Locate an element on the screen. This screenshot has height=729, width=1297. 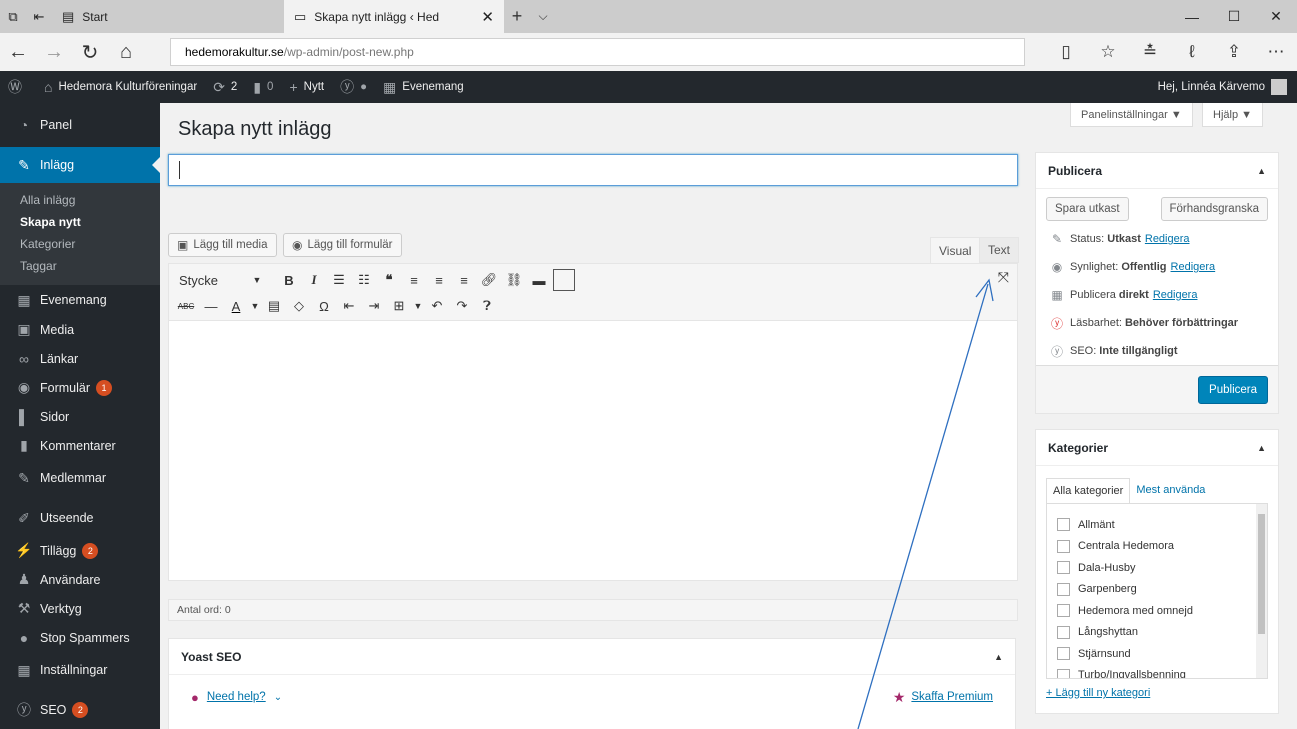
account-menu: Hej, Linnéa Kärvemo is located at coordinates (1227, 87).